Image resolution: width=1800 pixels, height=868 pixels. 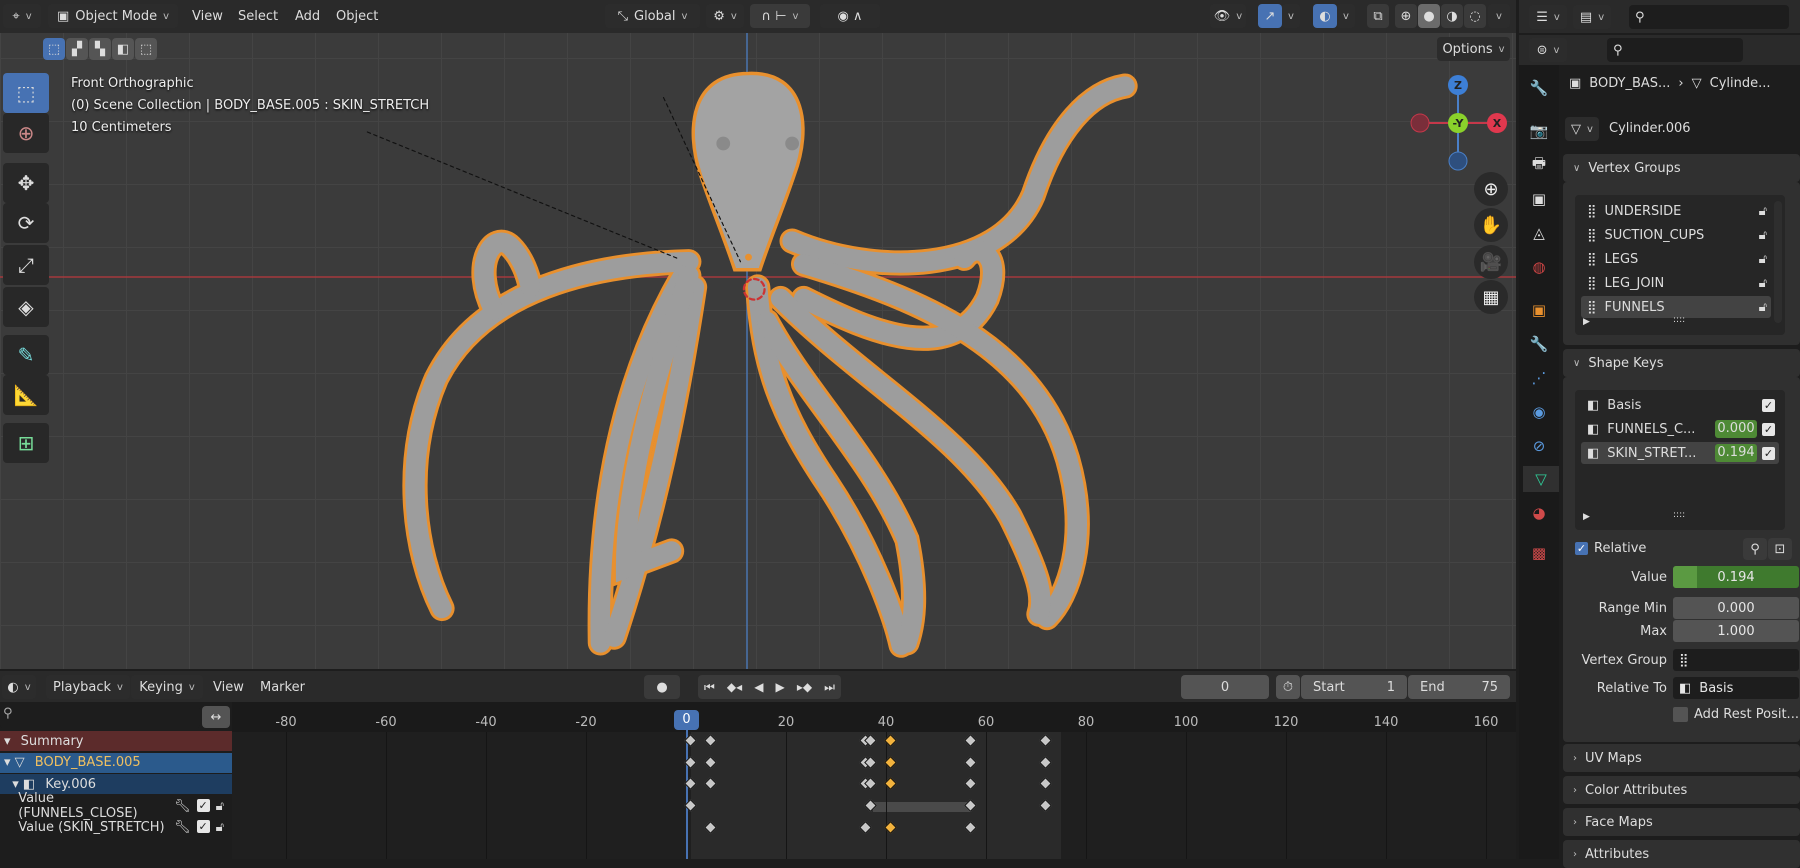 What do you see at coordinates (1346, 16) in the screenshot?
I see `overlays-dropdown: v` at bounding box center [1346, 16].